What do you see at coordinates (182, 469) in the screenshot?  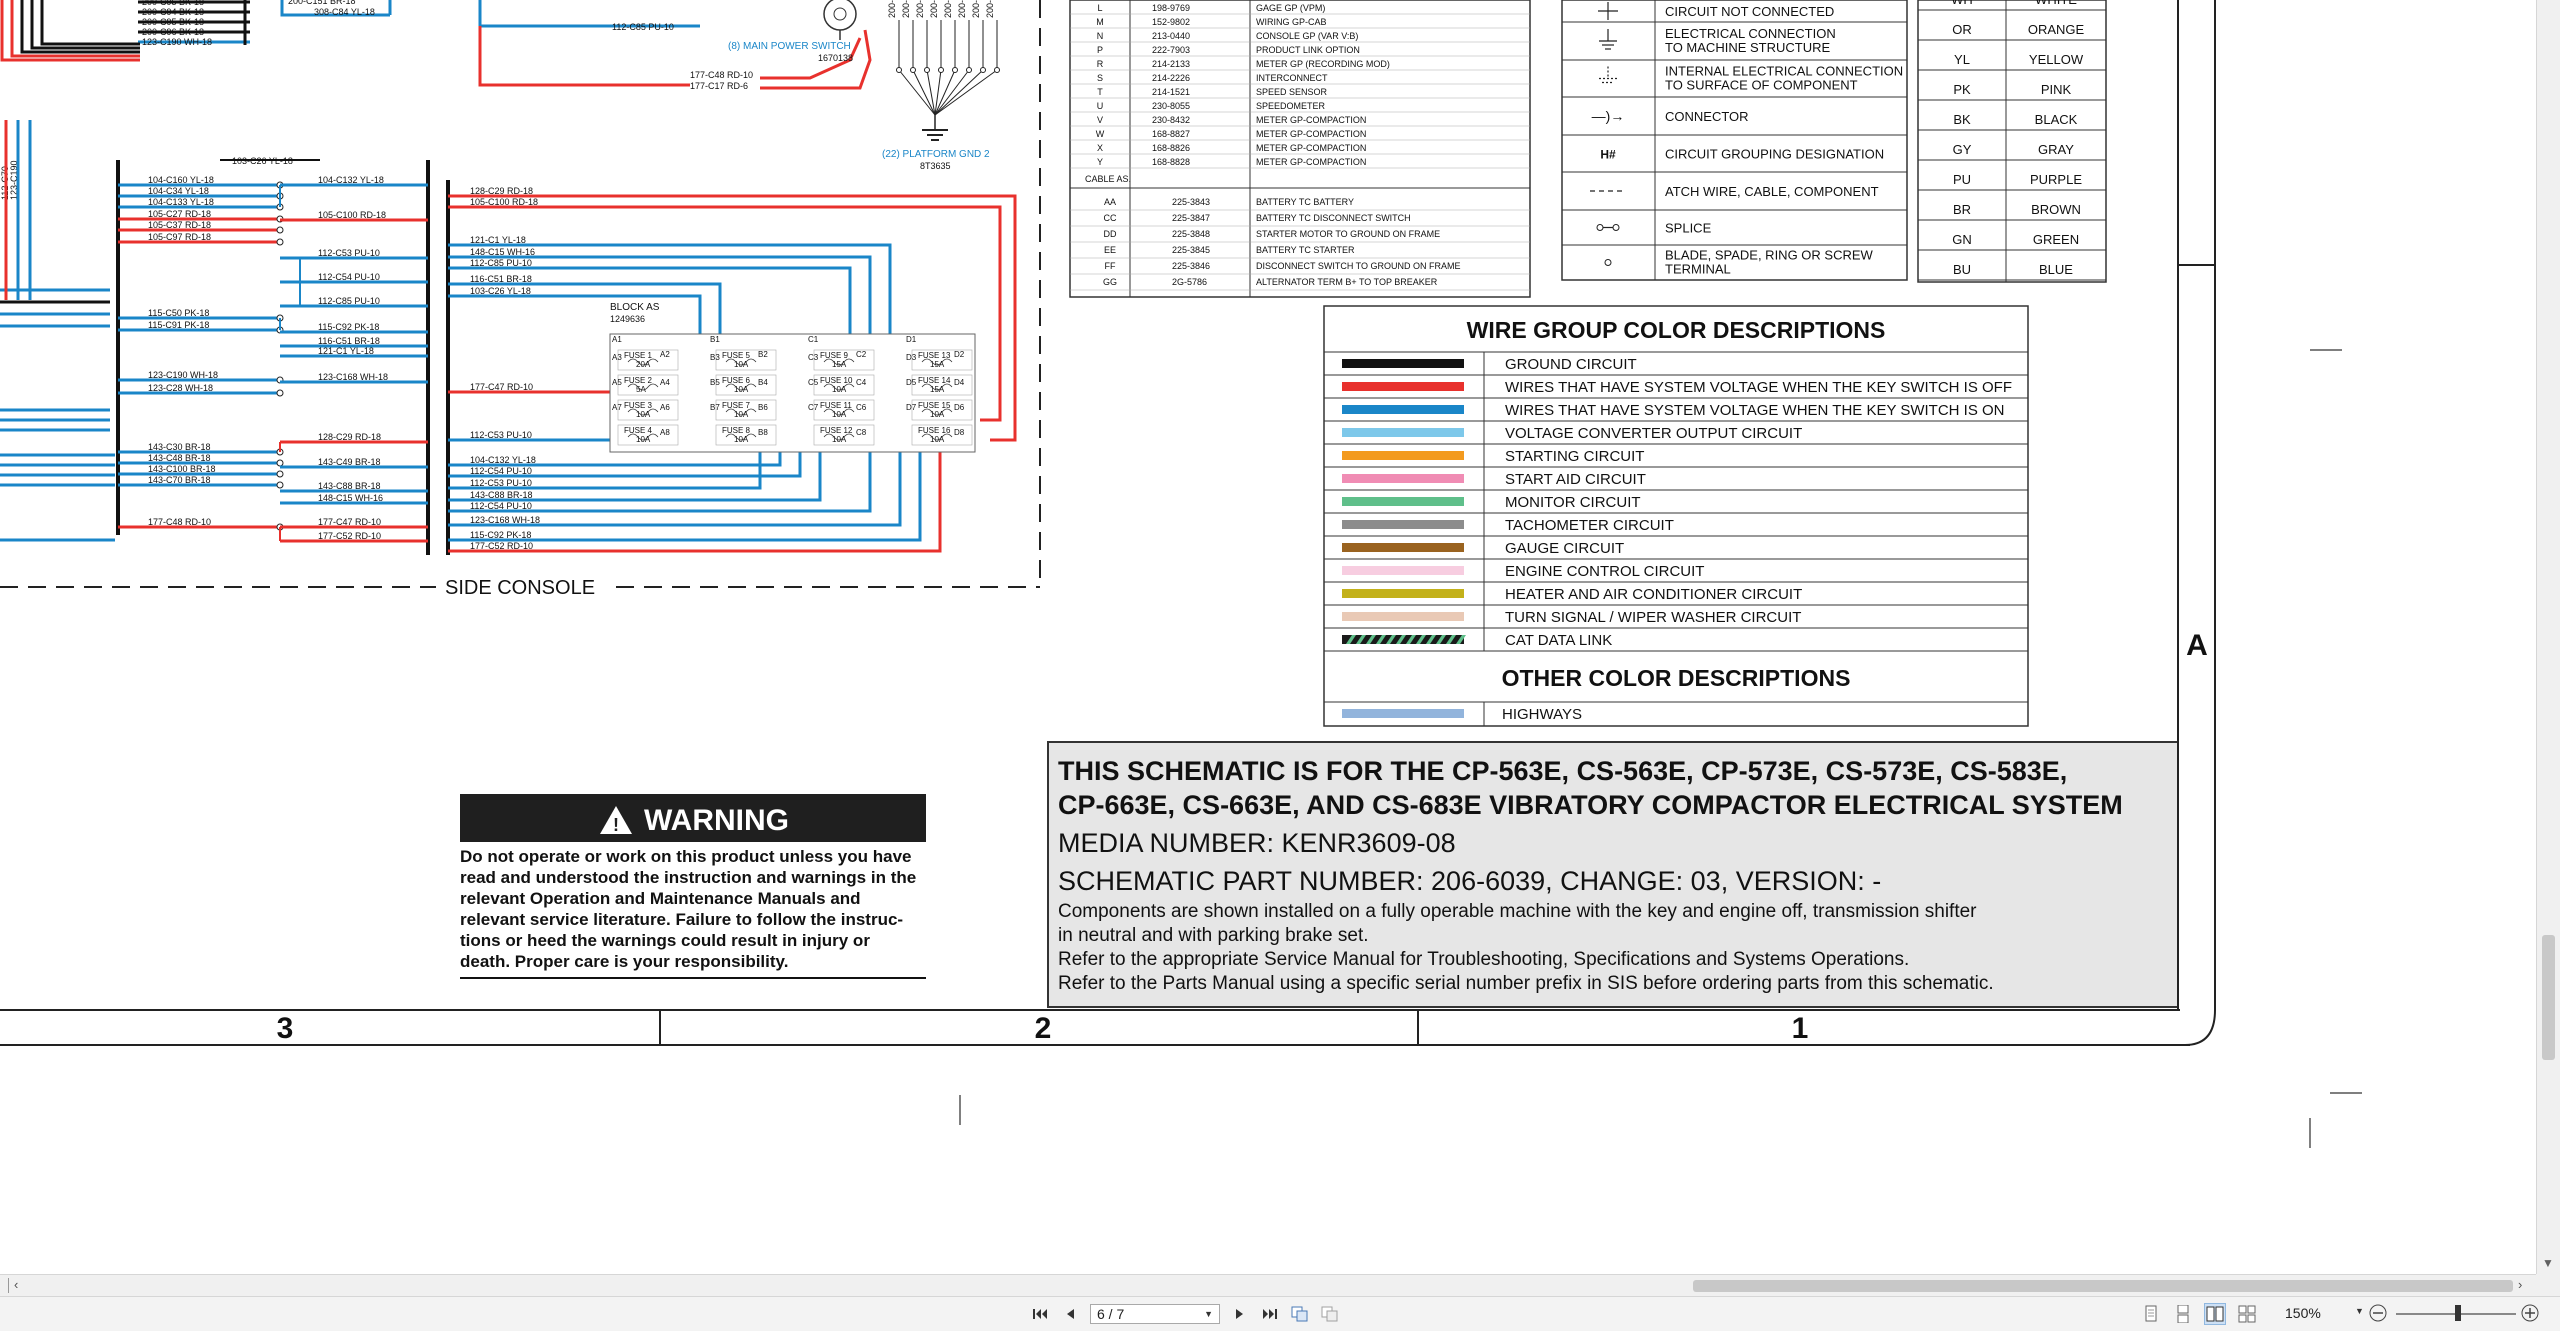 I see `wire-label: 143-C100 BR-18` at bounding box center [182, 469].